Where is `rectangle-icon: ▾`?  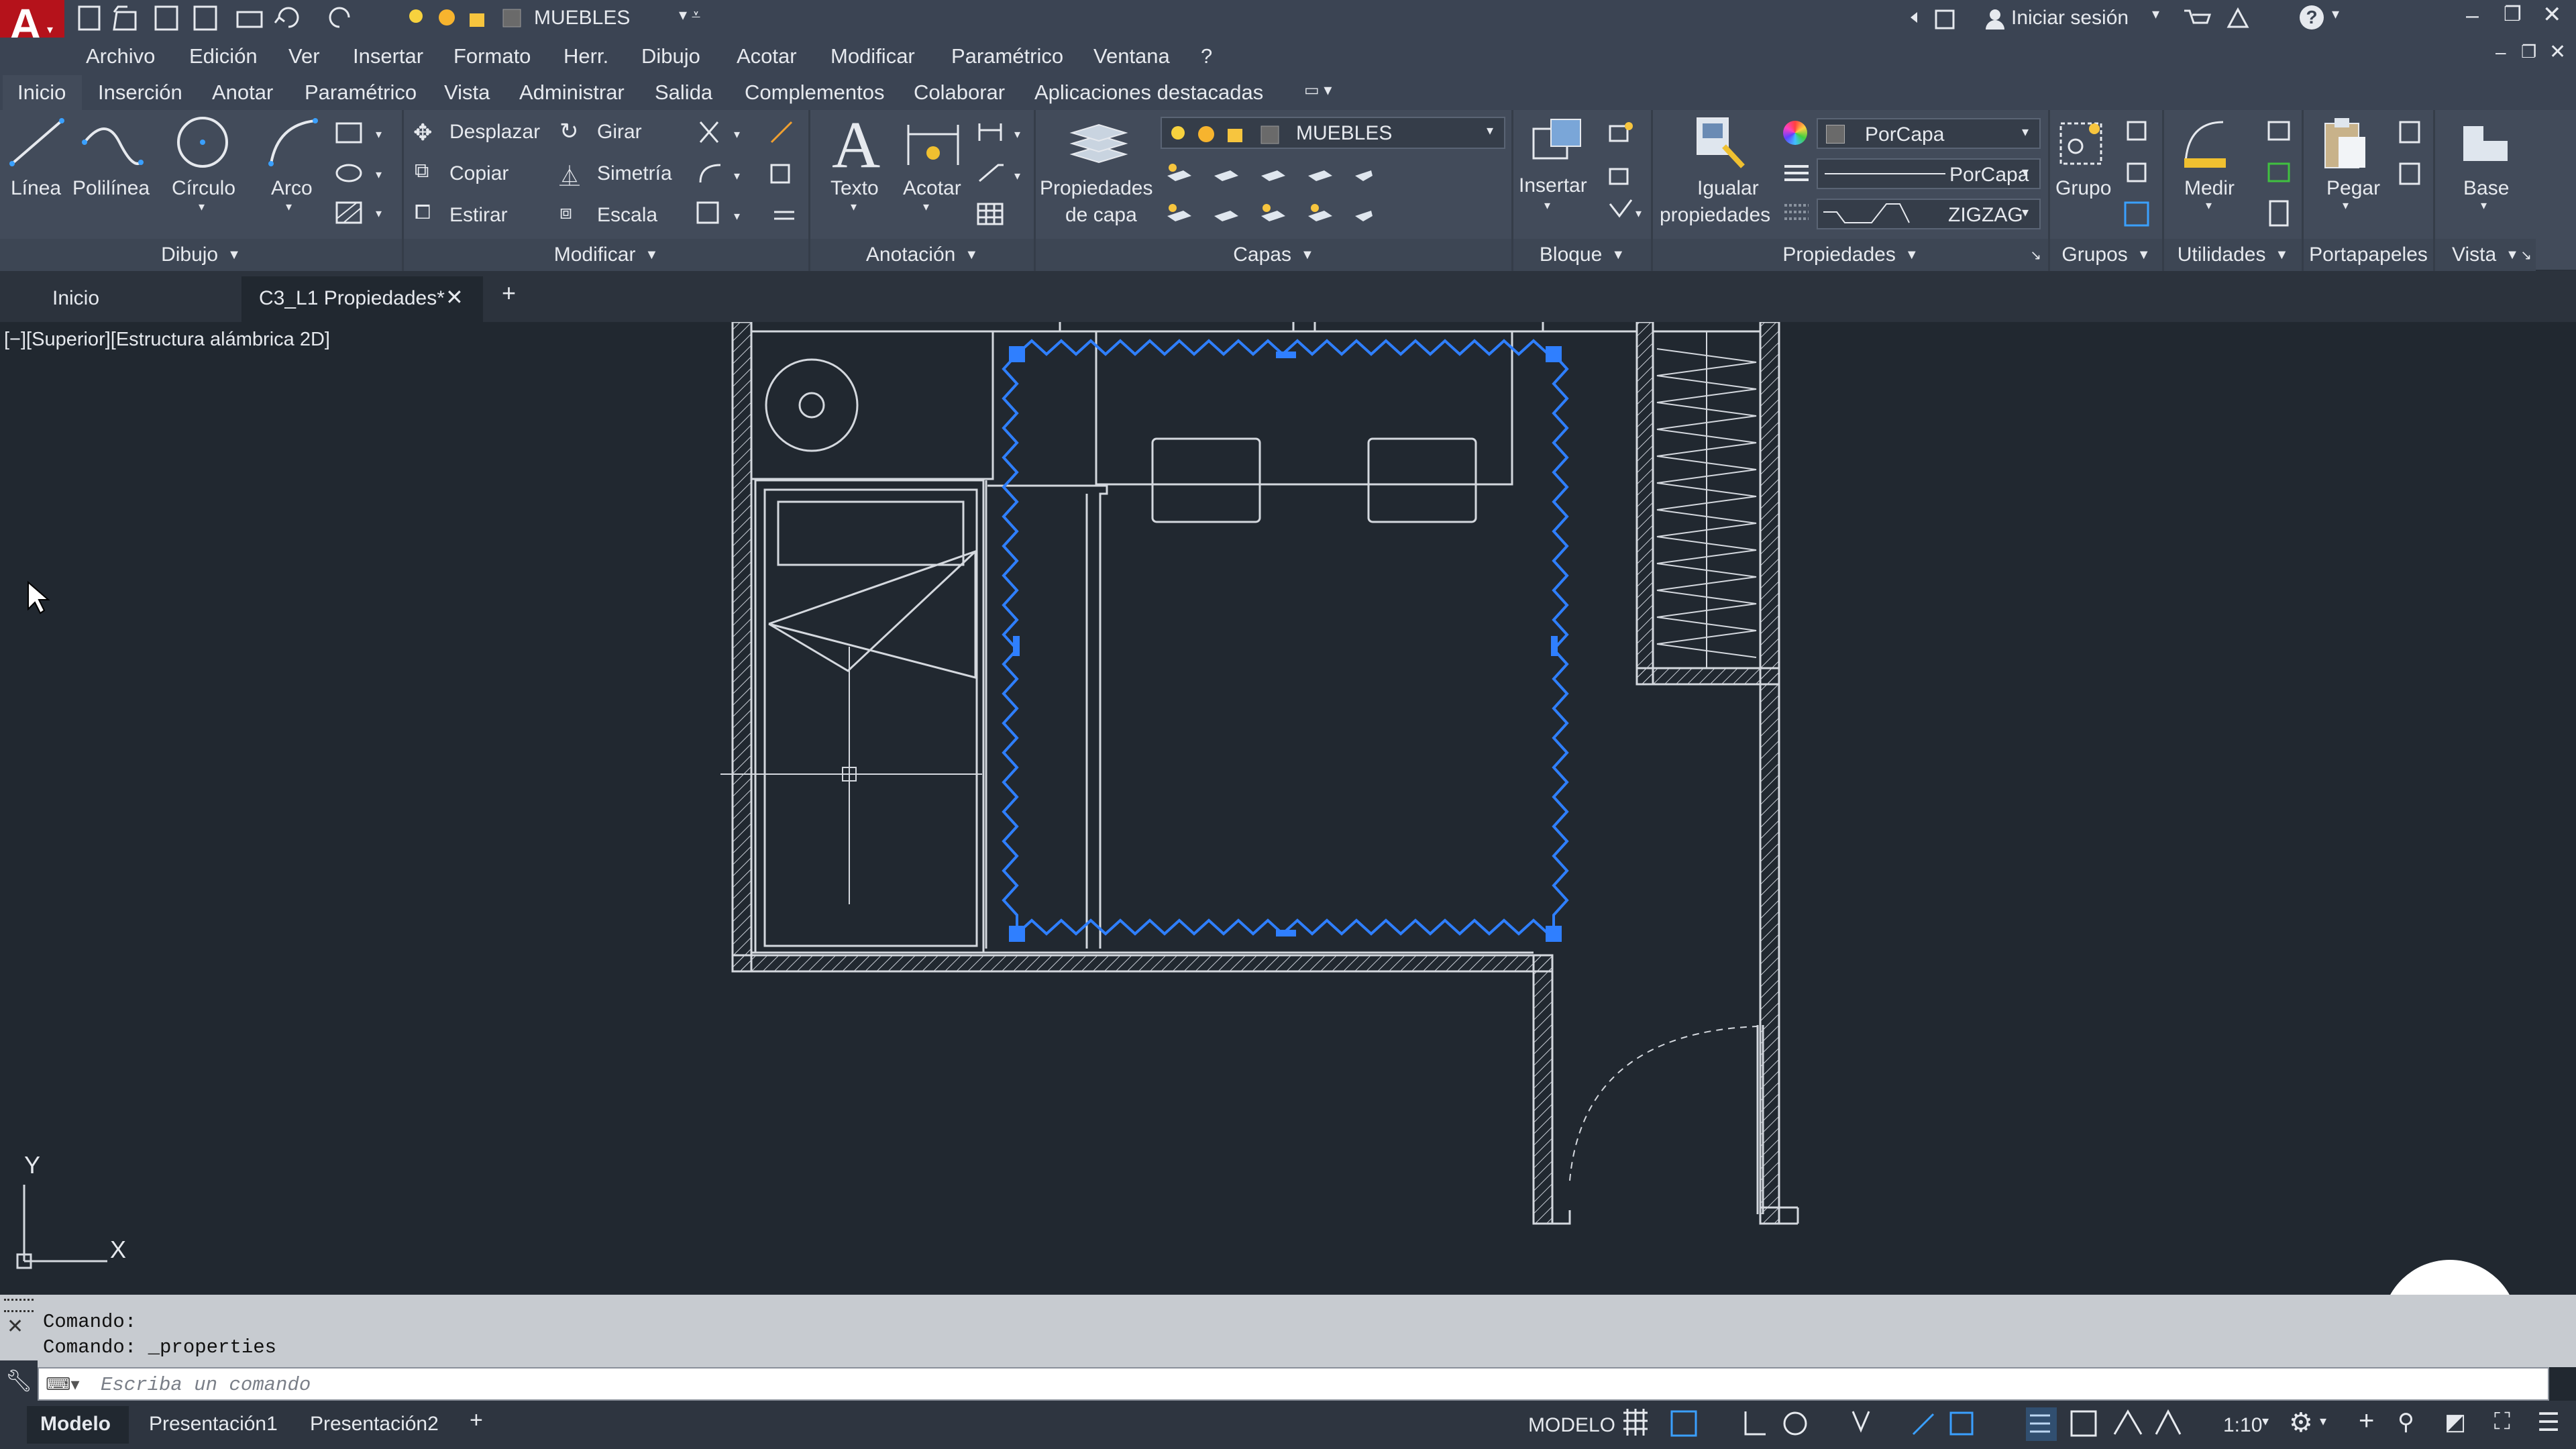 rectangle-icon: ▾ is located at coordinates (364, 134).